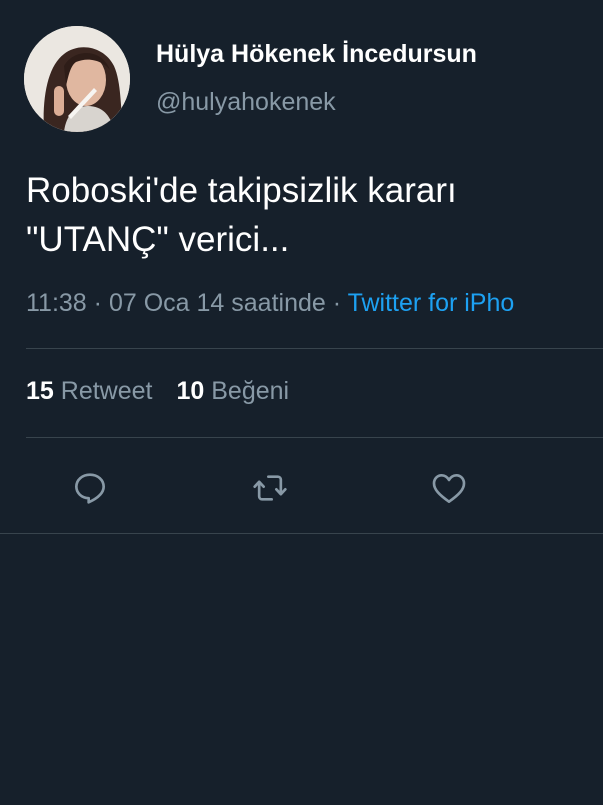 Image resolution: width=603 pixels, height=805 pixels. What do you see at coordinates (56, 303) in the screenshot?
I see `tweet-time: 11:38` at bounding box center [56, 303].